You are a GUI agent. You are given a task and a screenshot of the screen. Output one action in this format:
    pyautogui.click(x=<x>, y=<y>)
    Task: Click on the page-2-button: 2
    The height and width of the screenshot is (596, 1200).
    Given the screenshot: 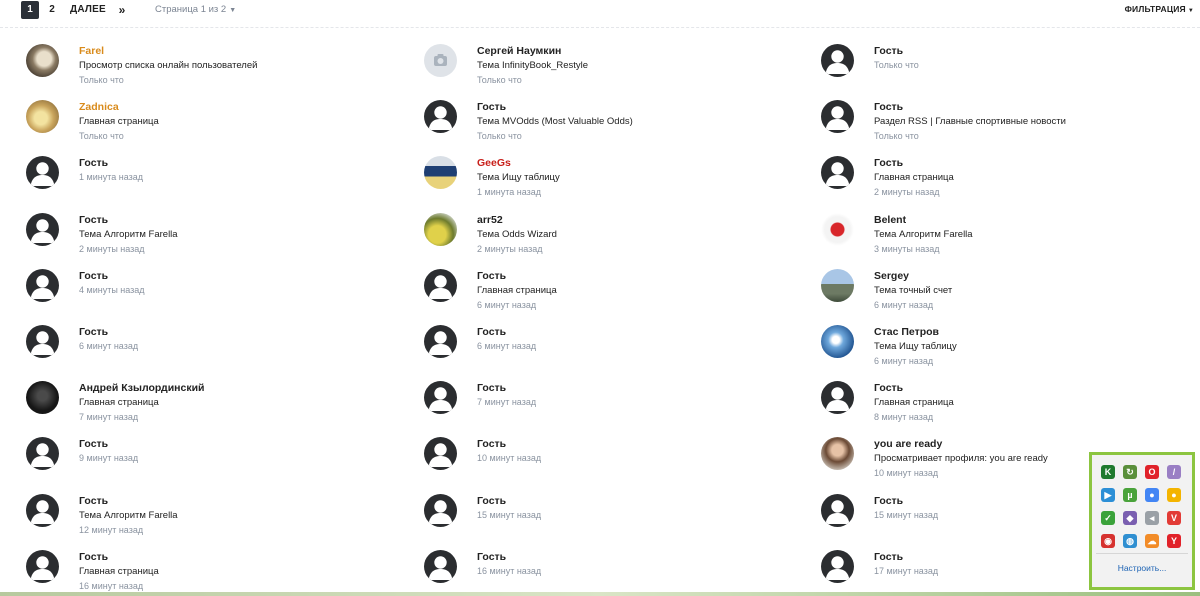 What is the action you would take?
    pyautogui.click(x=52, y=10)
    